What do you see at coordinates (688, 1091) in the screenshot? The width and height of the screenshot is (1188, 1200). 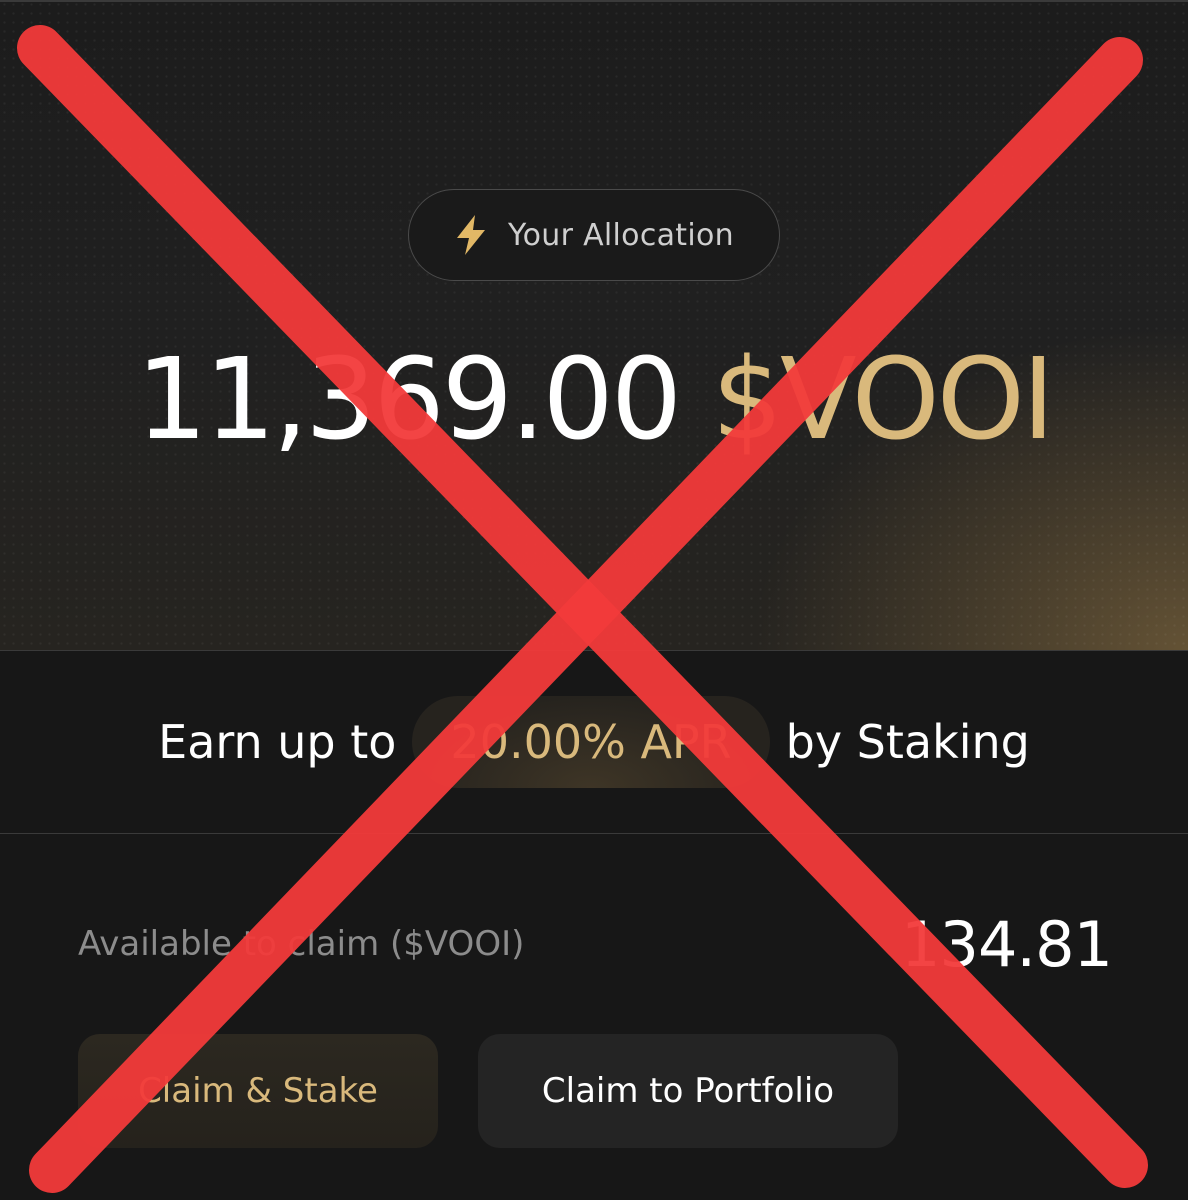 I see `claim-to-portfolio-button: Claim to Portfolio` at bounding box center [688, 1091].